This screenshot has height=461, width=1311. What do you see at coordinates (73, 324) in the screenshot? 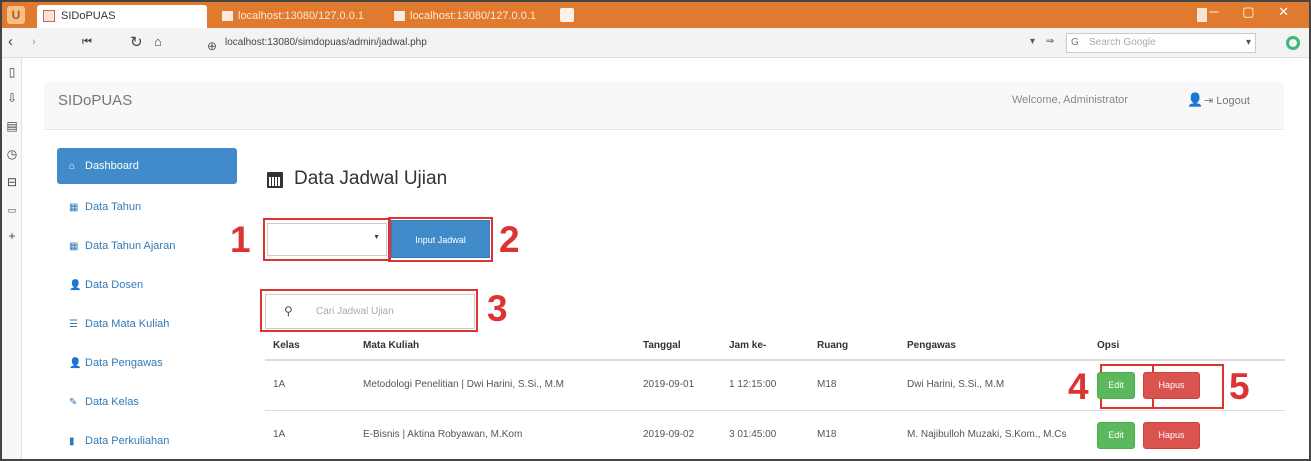
I see `list-icon: ☰` at bounding box center [73, 324].